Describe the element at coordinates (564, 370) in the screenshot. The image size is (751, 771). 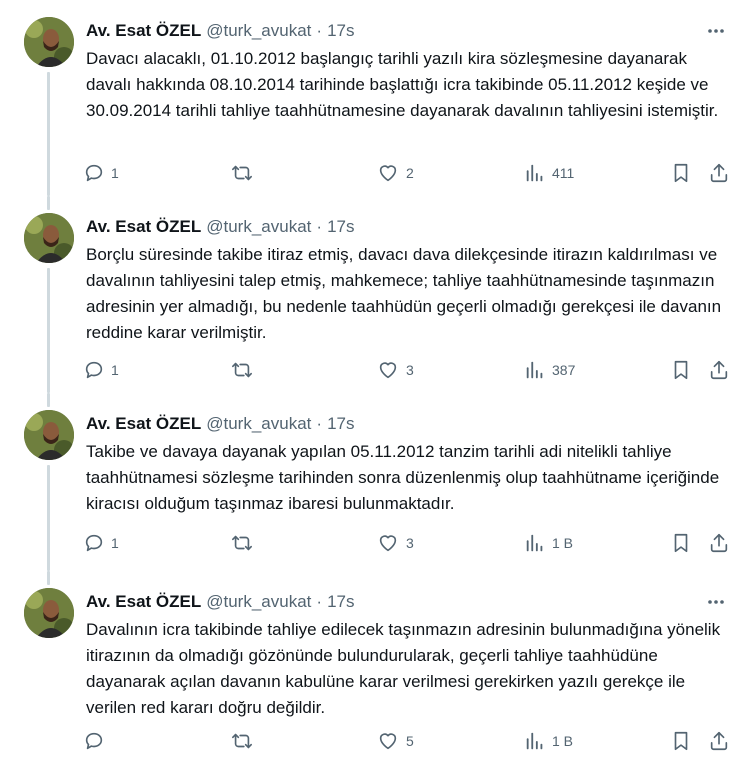
I see `view-count: 387` at that location.